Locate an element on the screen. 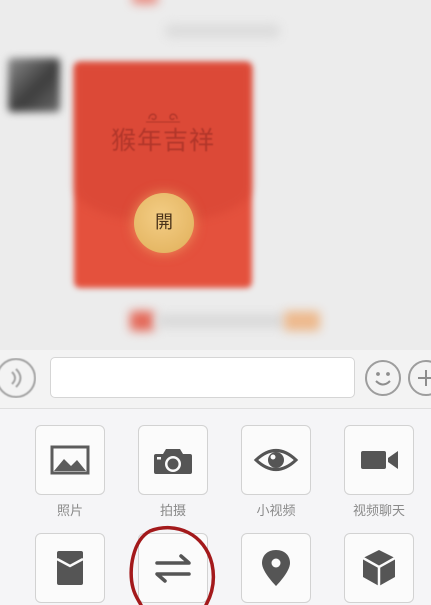 Image resolution: width=431 pixels, height=605 pixels. location-pin-icon is located at coordinates (276, 568).